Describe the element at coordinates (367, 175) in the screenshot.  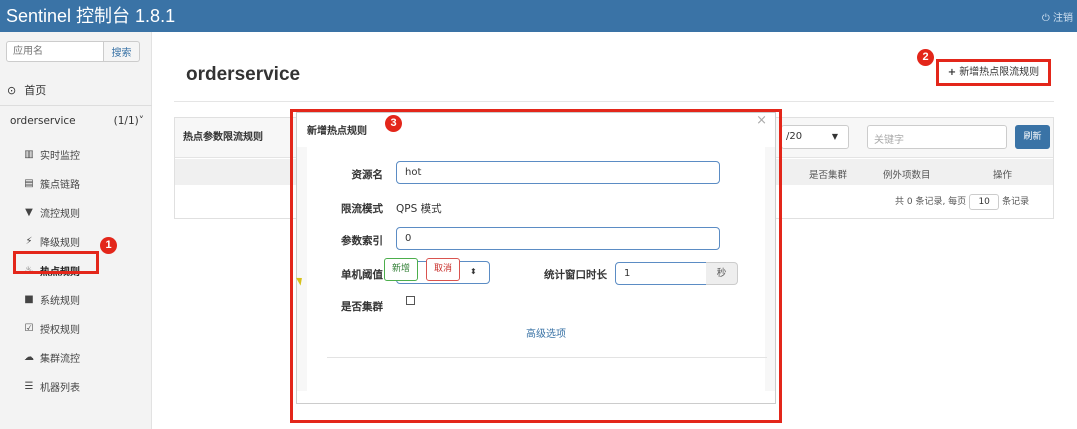
I see `resource-label: 资源名` at that location.